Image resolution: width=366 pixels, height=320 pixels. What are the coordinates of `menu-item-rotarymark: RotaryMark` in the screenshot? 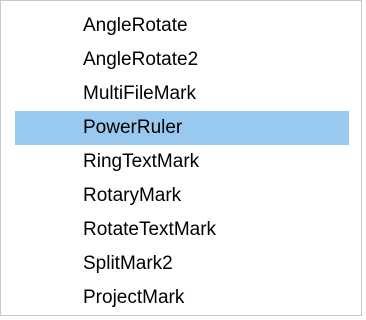 It's located at (182, 196).